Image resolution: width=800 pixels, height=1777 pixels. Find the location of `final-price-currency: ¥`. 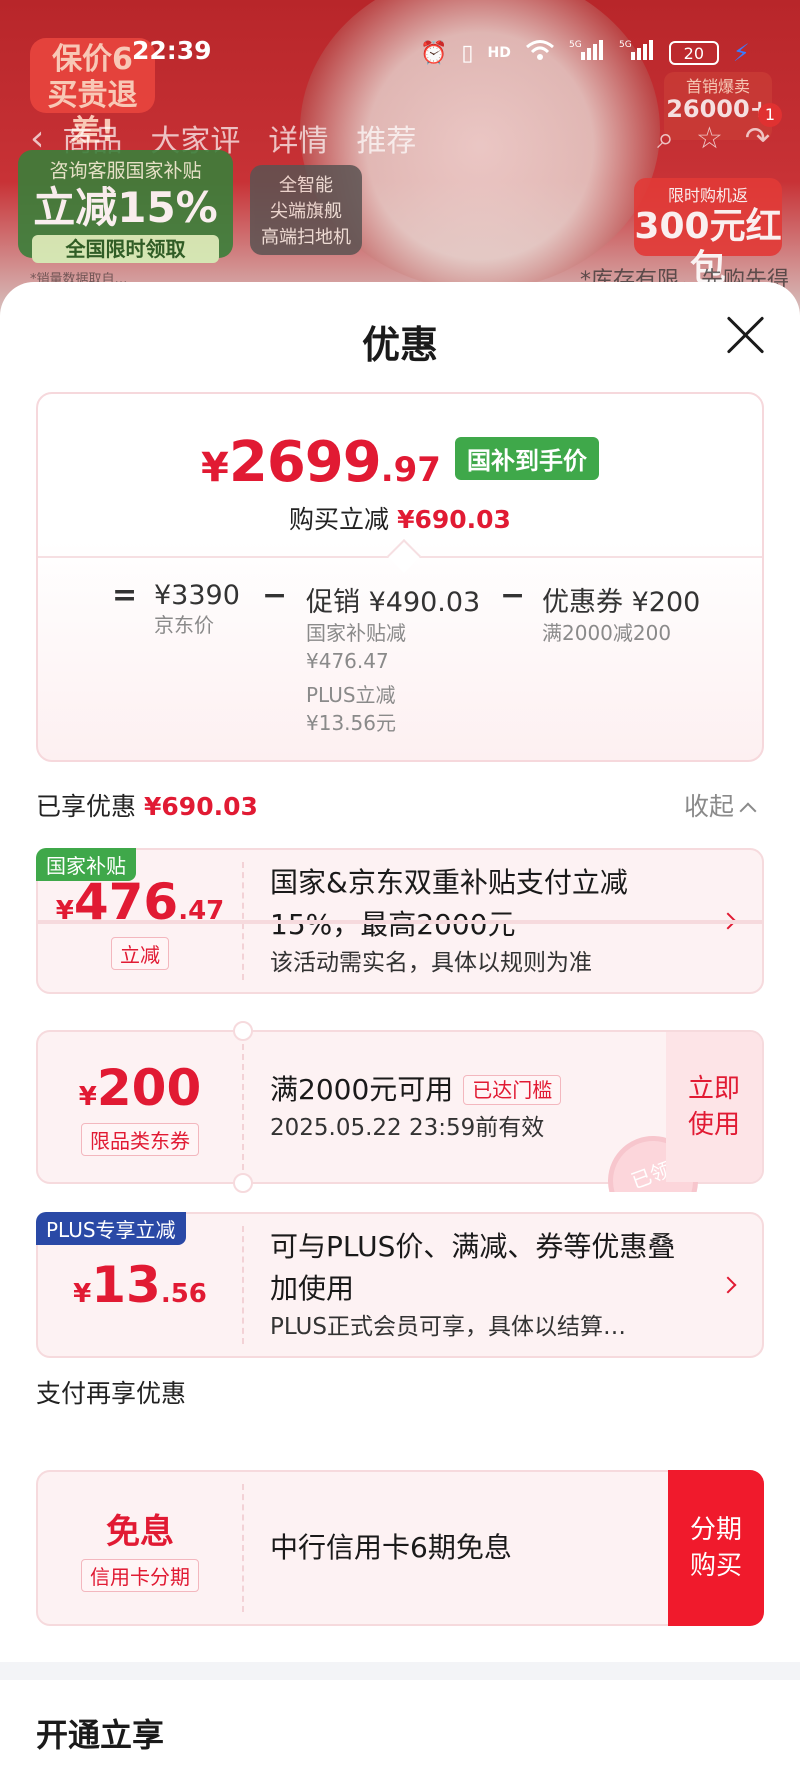

final-price-currency: ¥ is located at coordinates (215, 468).